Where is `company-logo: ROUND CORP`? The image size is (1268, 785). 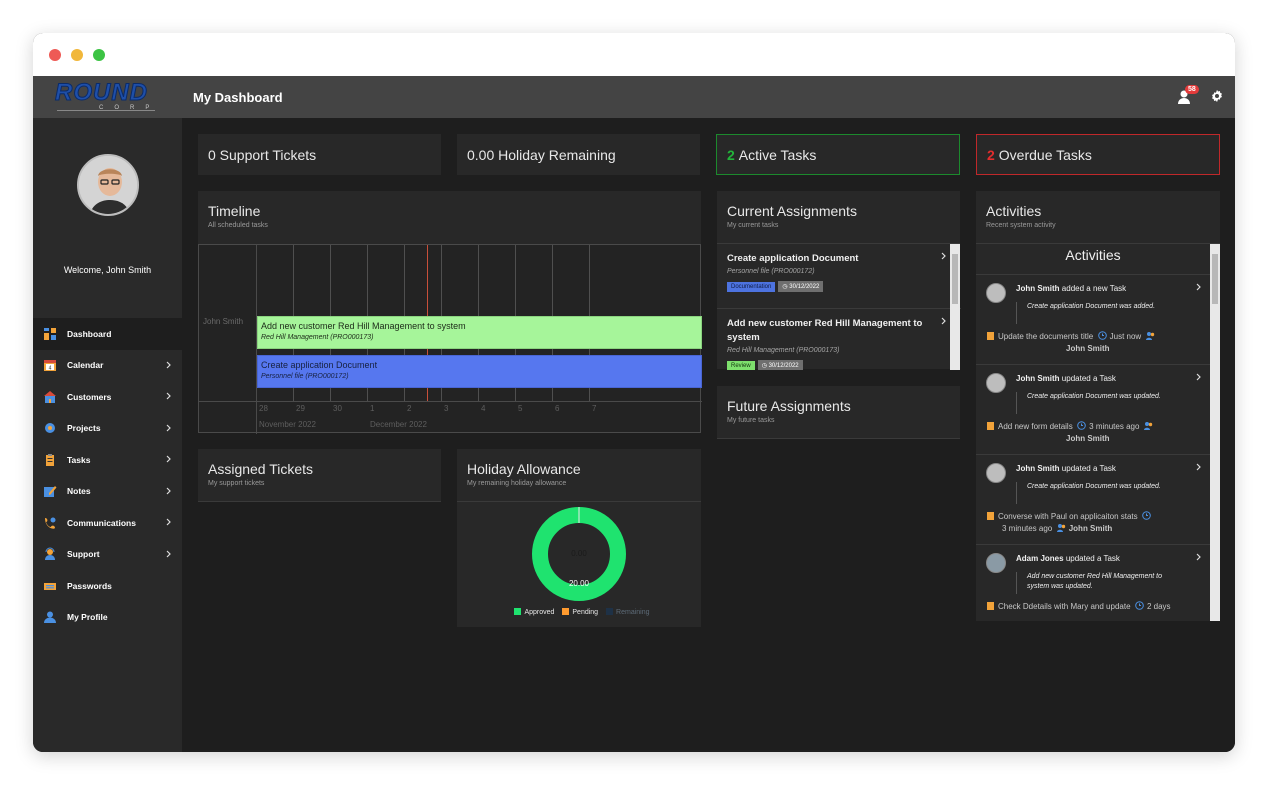
company-logo: ROUND CORP is located at coordinates (107, 96).